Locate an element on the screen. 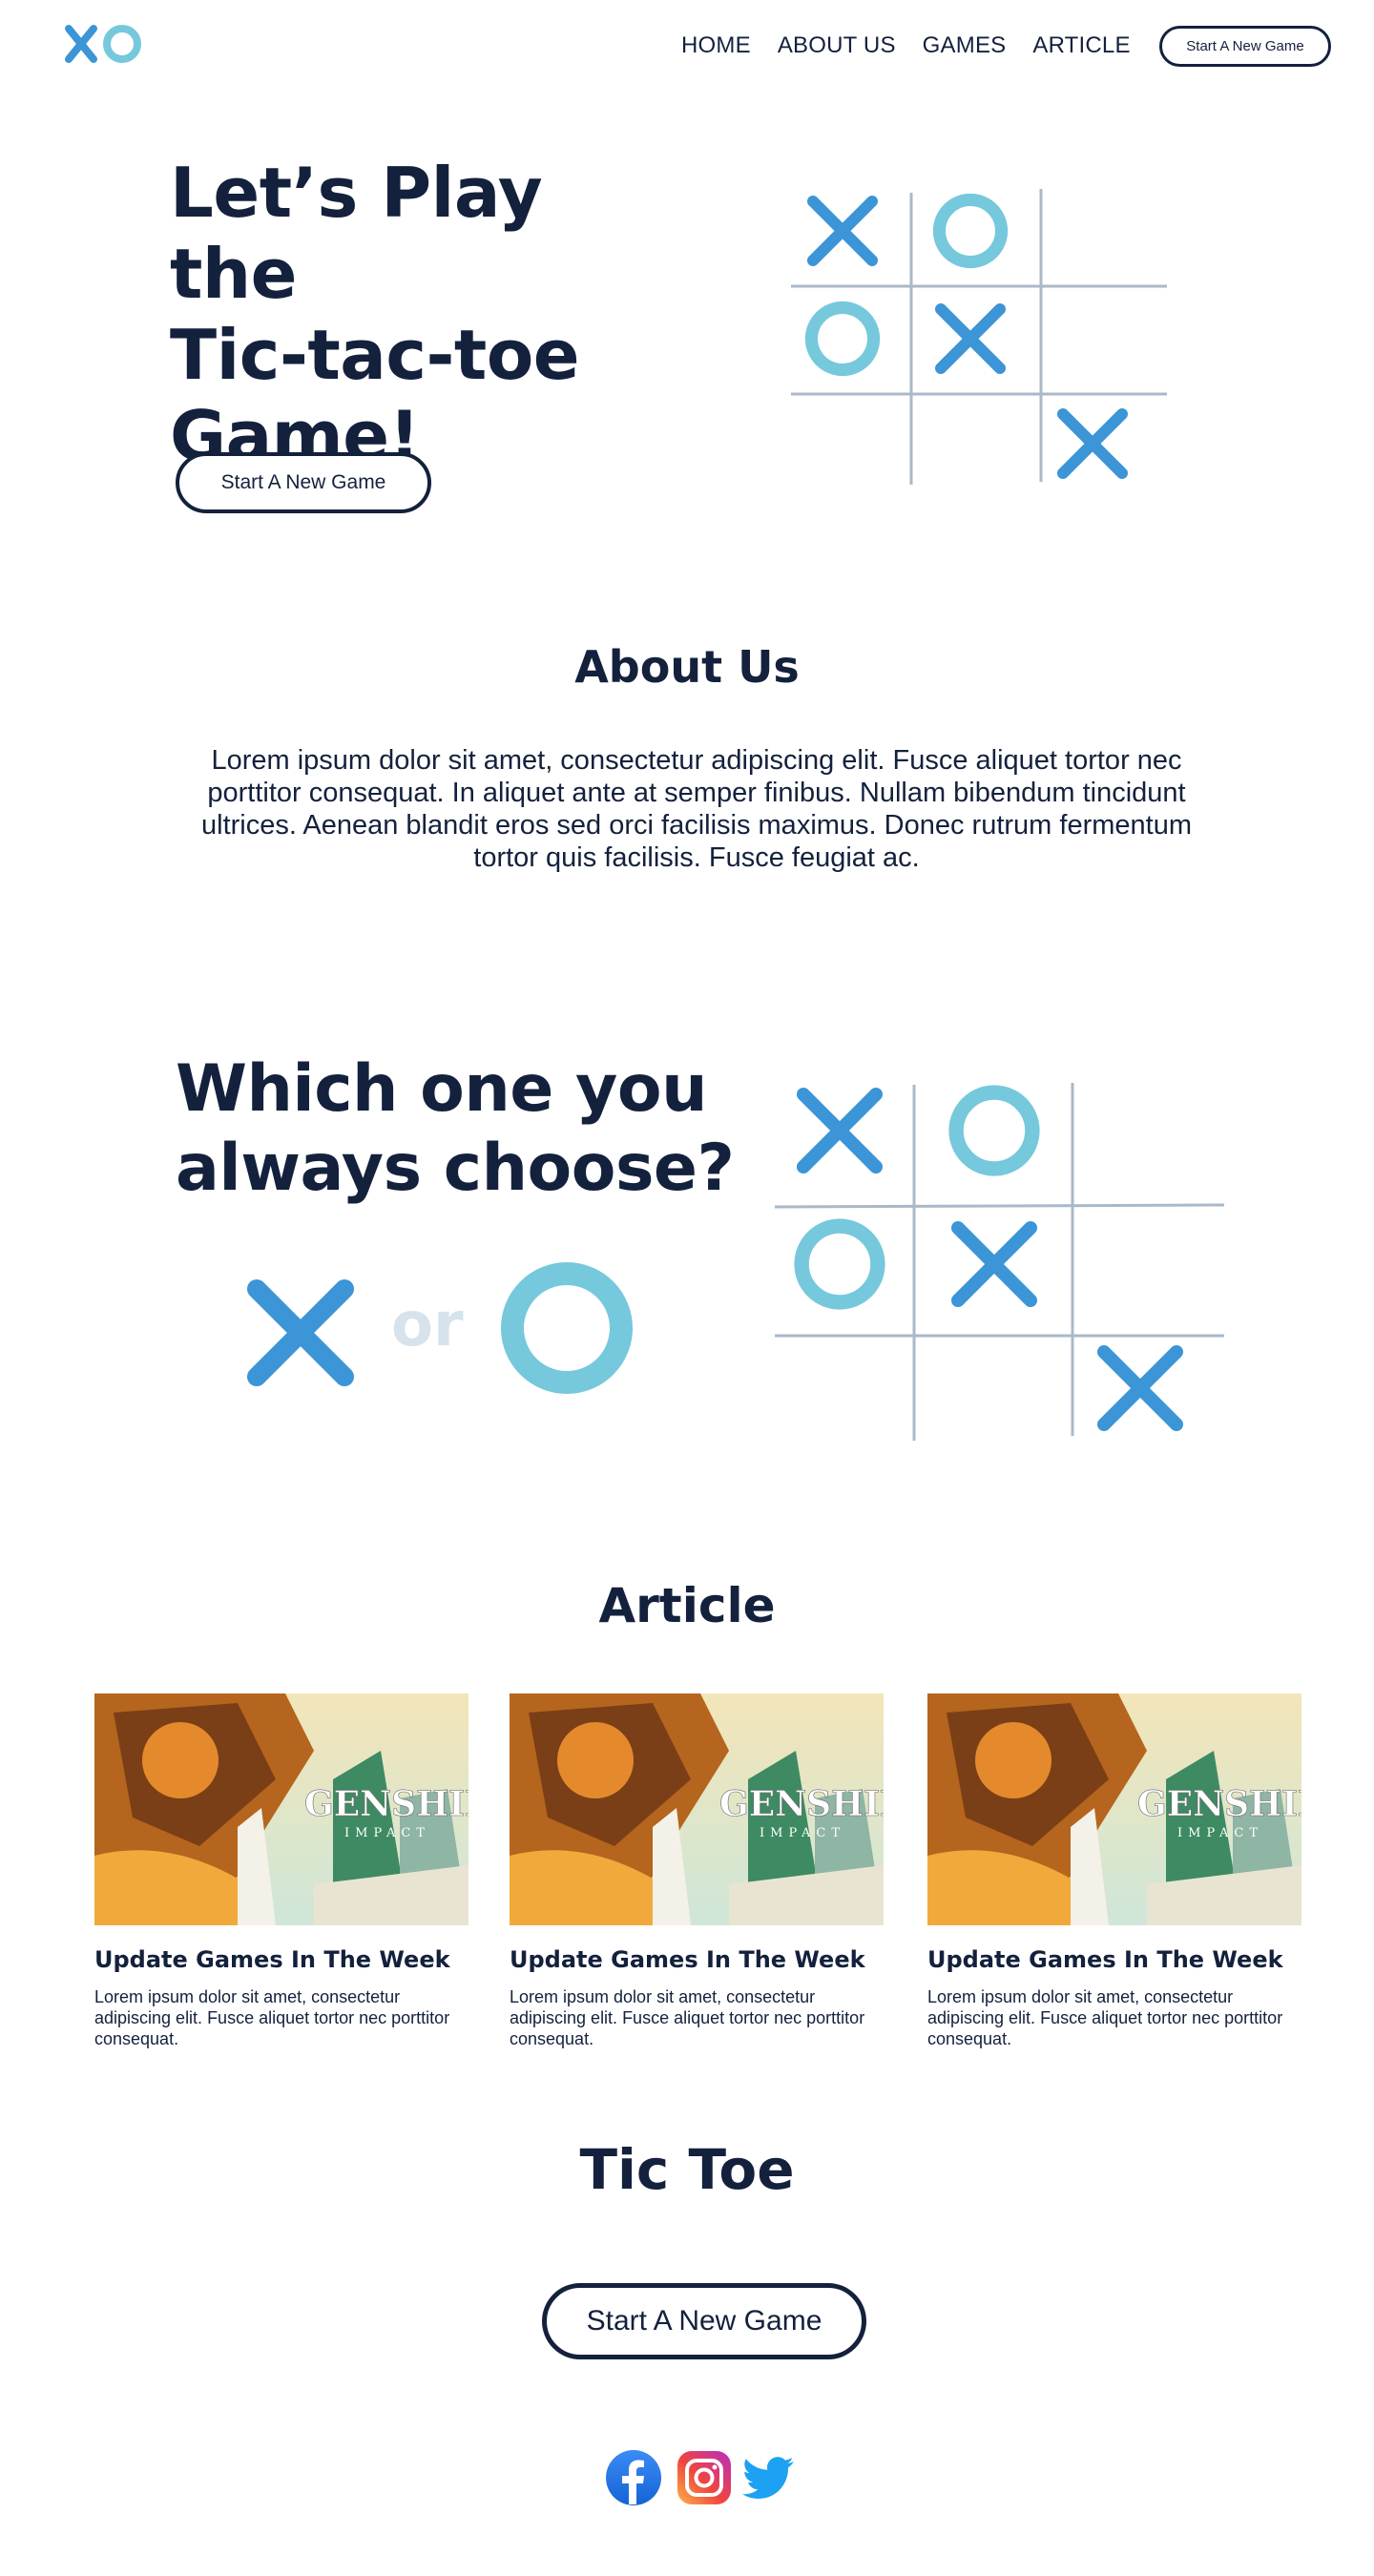 The height and width of the screenshot is (2576, 1374). nav-article: ARTICLE is located at coordinates (1081, 45).